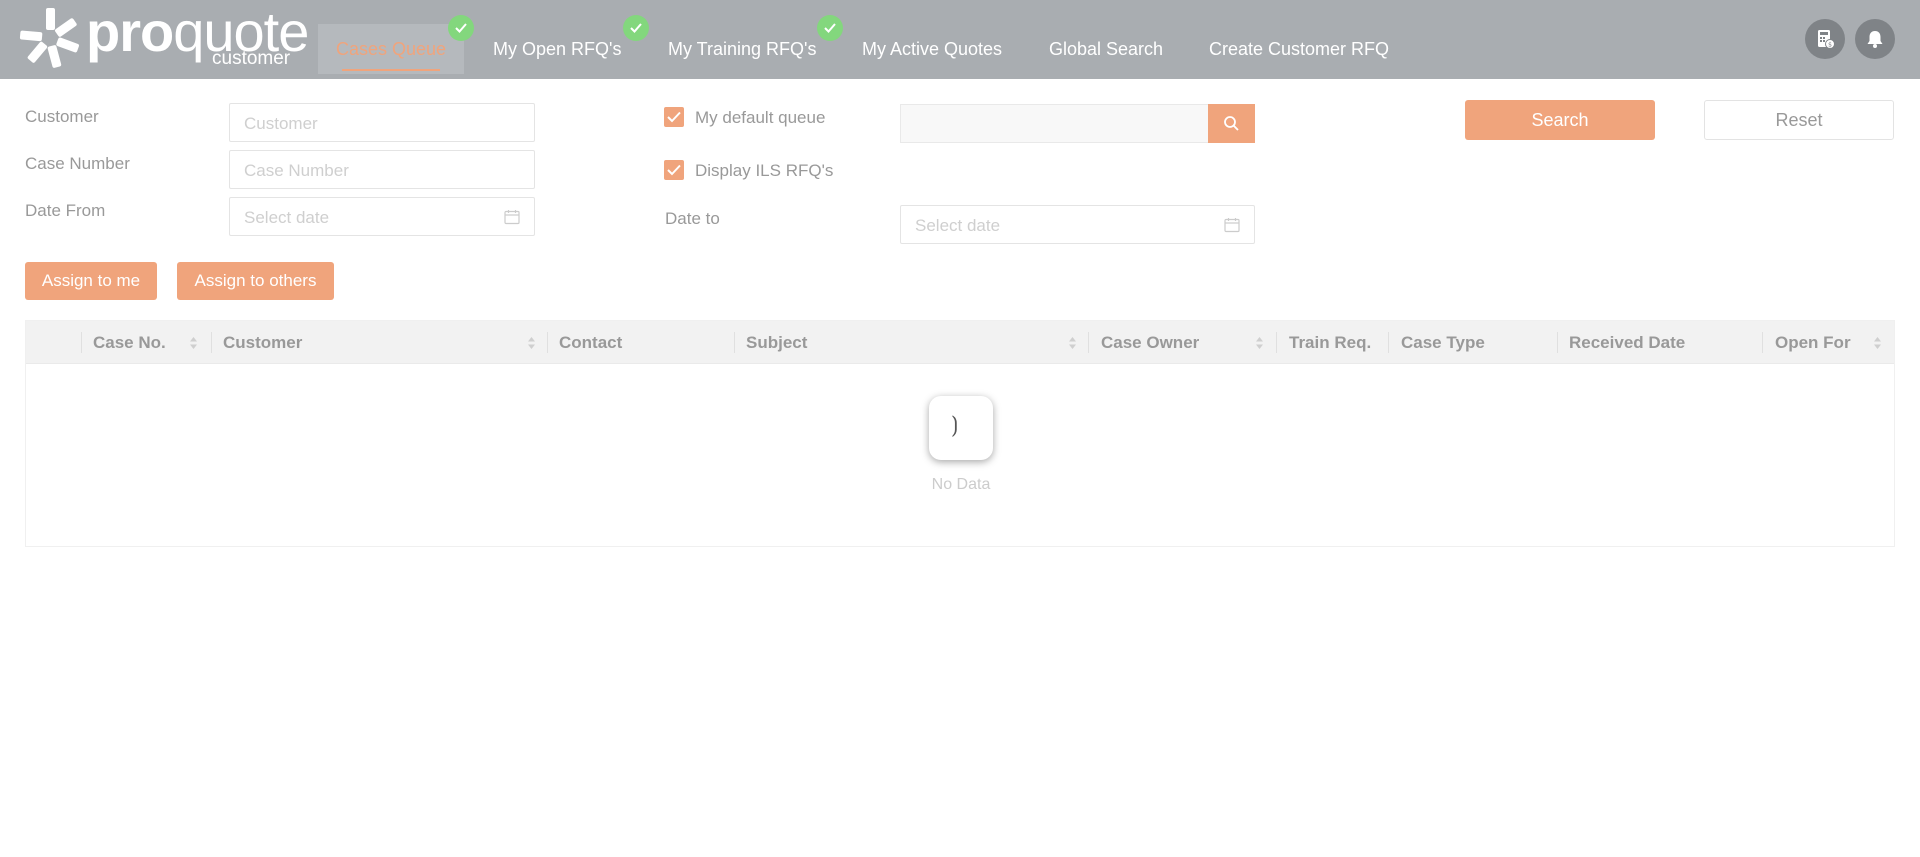 This screenshot has width=1920, height=857. Describe the element at coordinates (287, 217) in the screenshot. I see `date-from-placeholder: Select date` at that location.